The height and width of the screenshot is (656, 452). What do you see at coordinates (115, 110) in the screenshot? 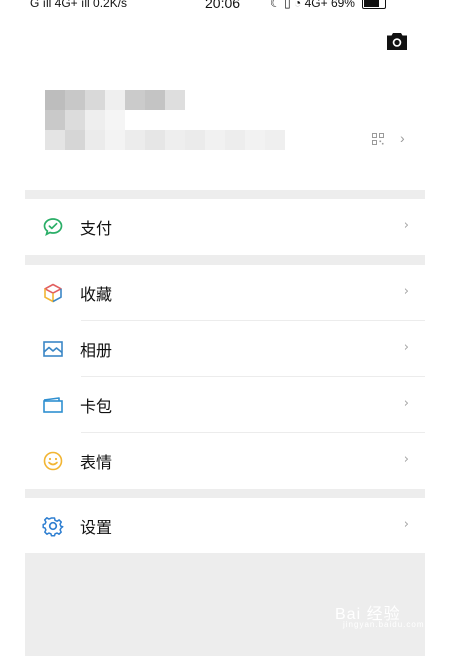
I see `avatar` at bounding box center [115, 110].